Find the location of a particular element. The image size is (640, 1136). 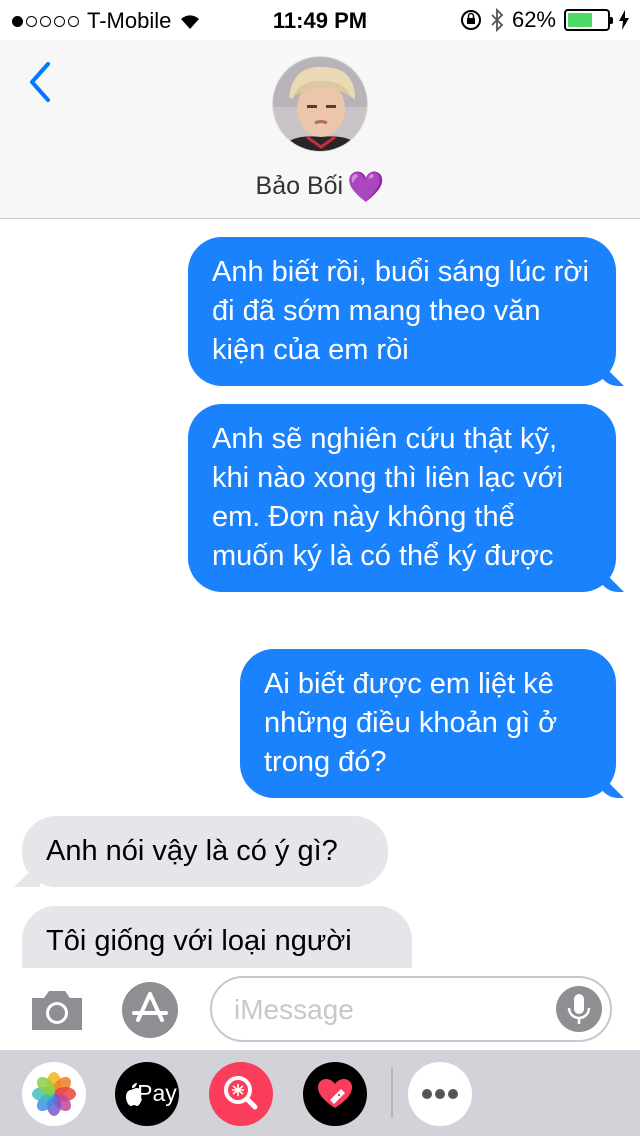

battery-icon is located at coordinates (588, 20).